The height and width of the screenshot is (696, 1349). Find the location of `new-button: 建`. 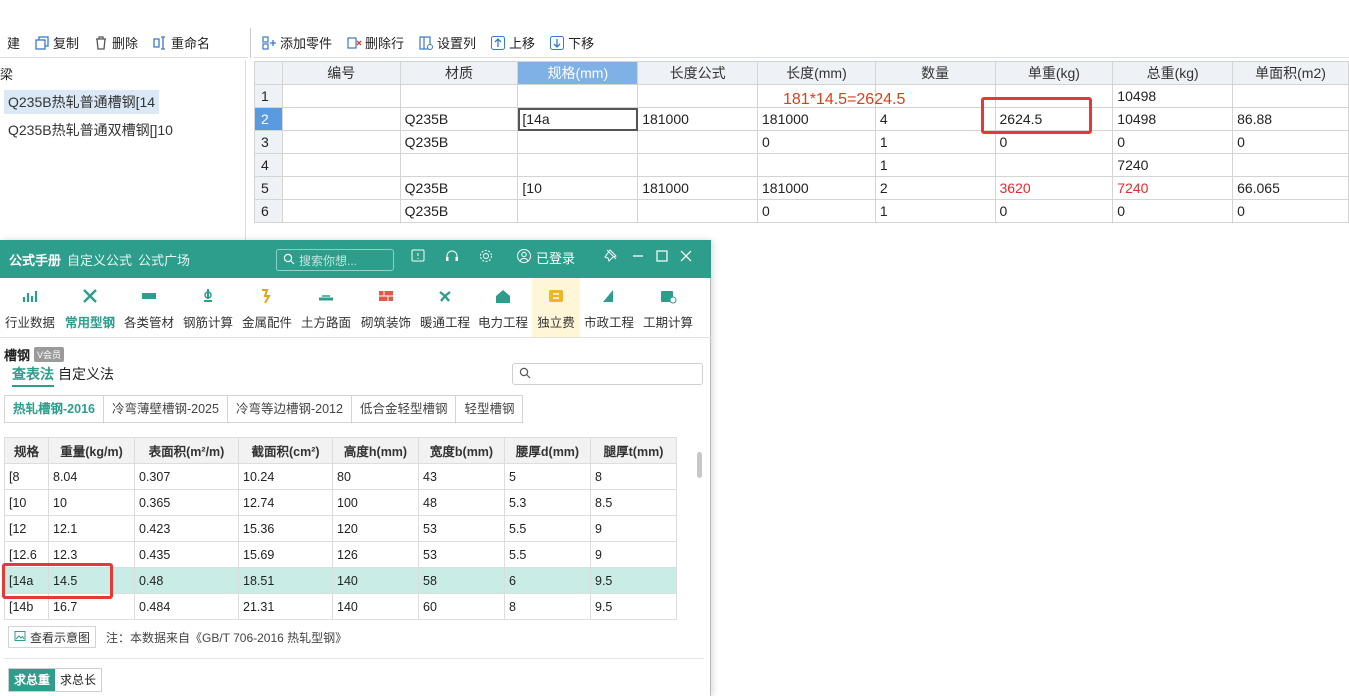

new-button: 建 is located at coordinates (13, 43).